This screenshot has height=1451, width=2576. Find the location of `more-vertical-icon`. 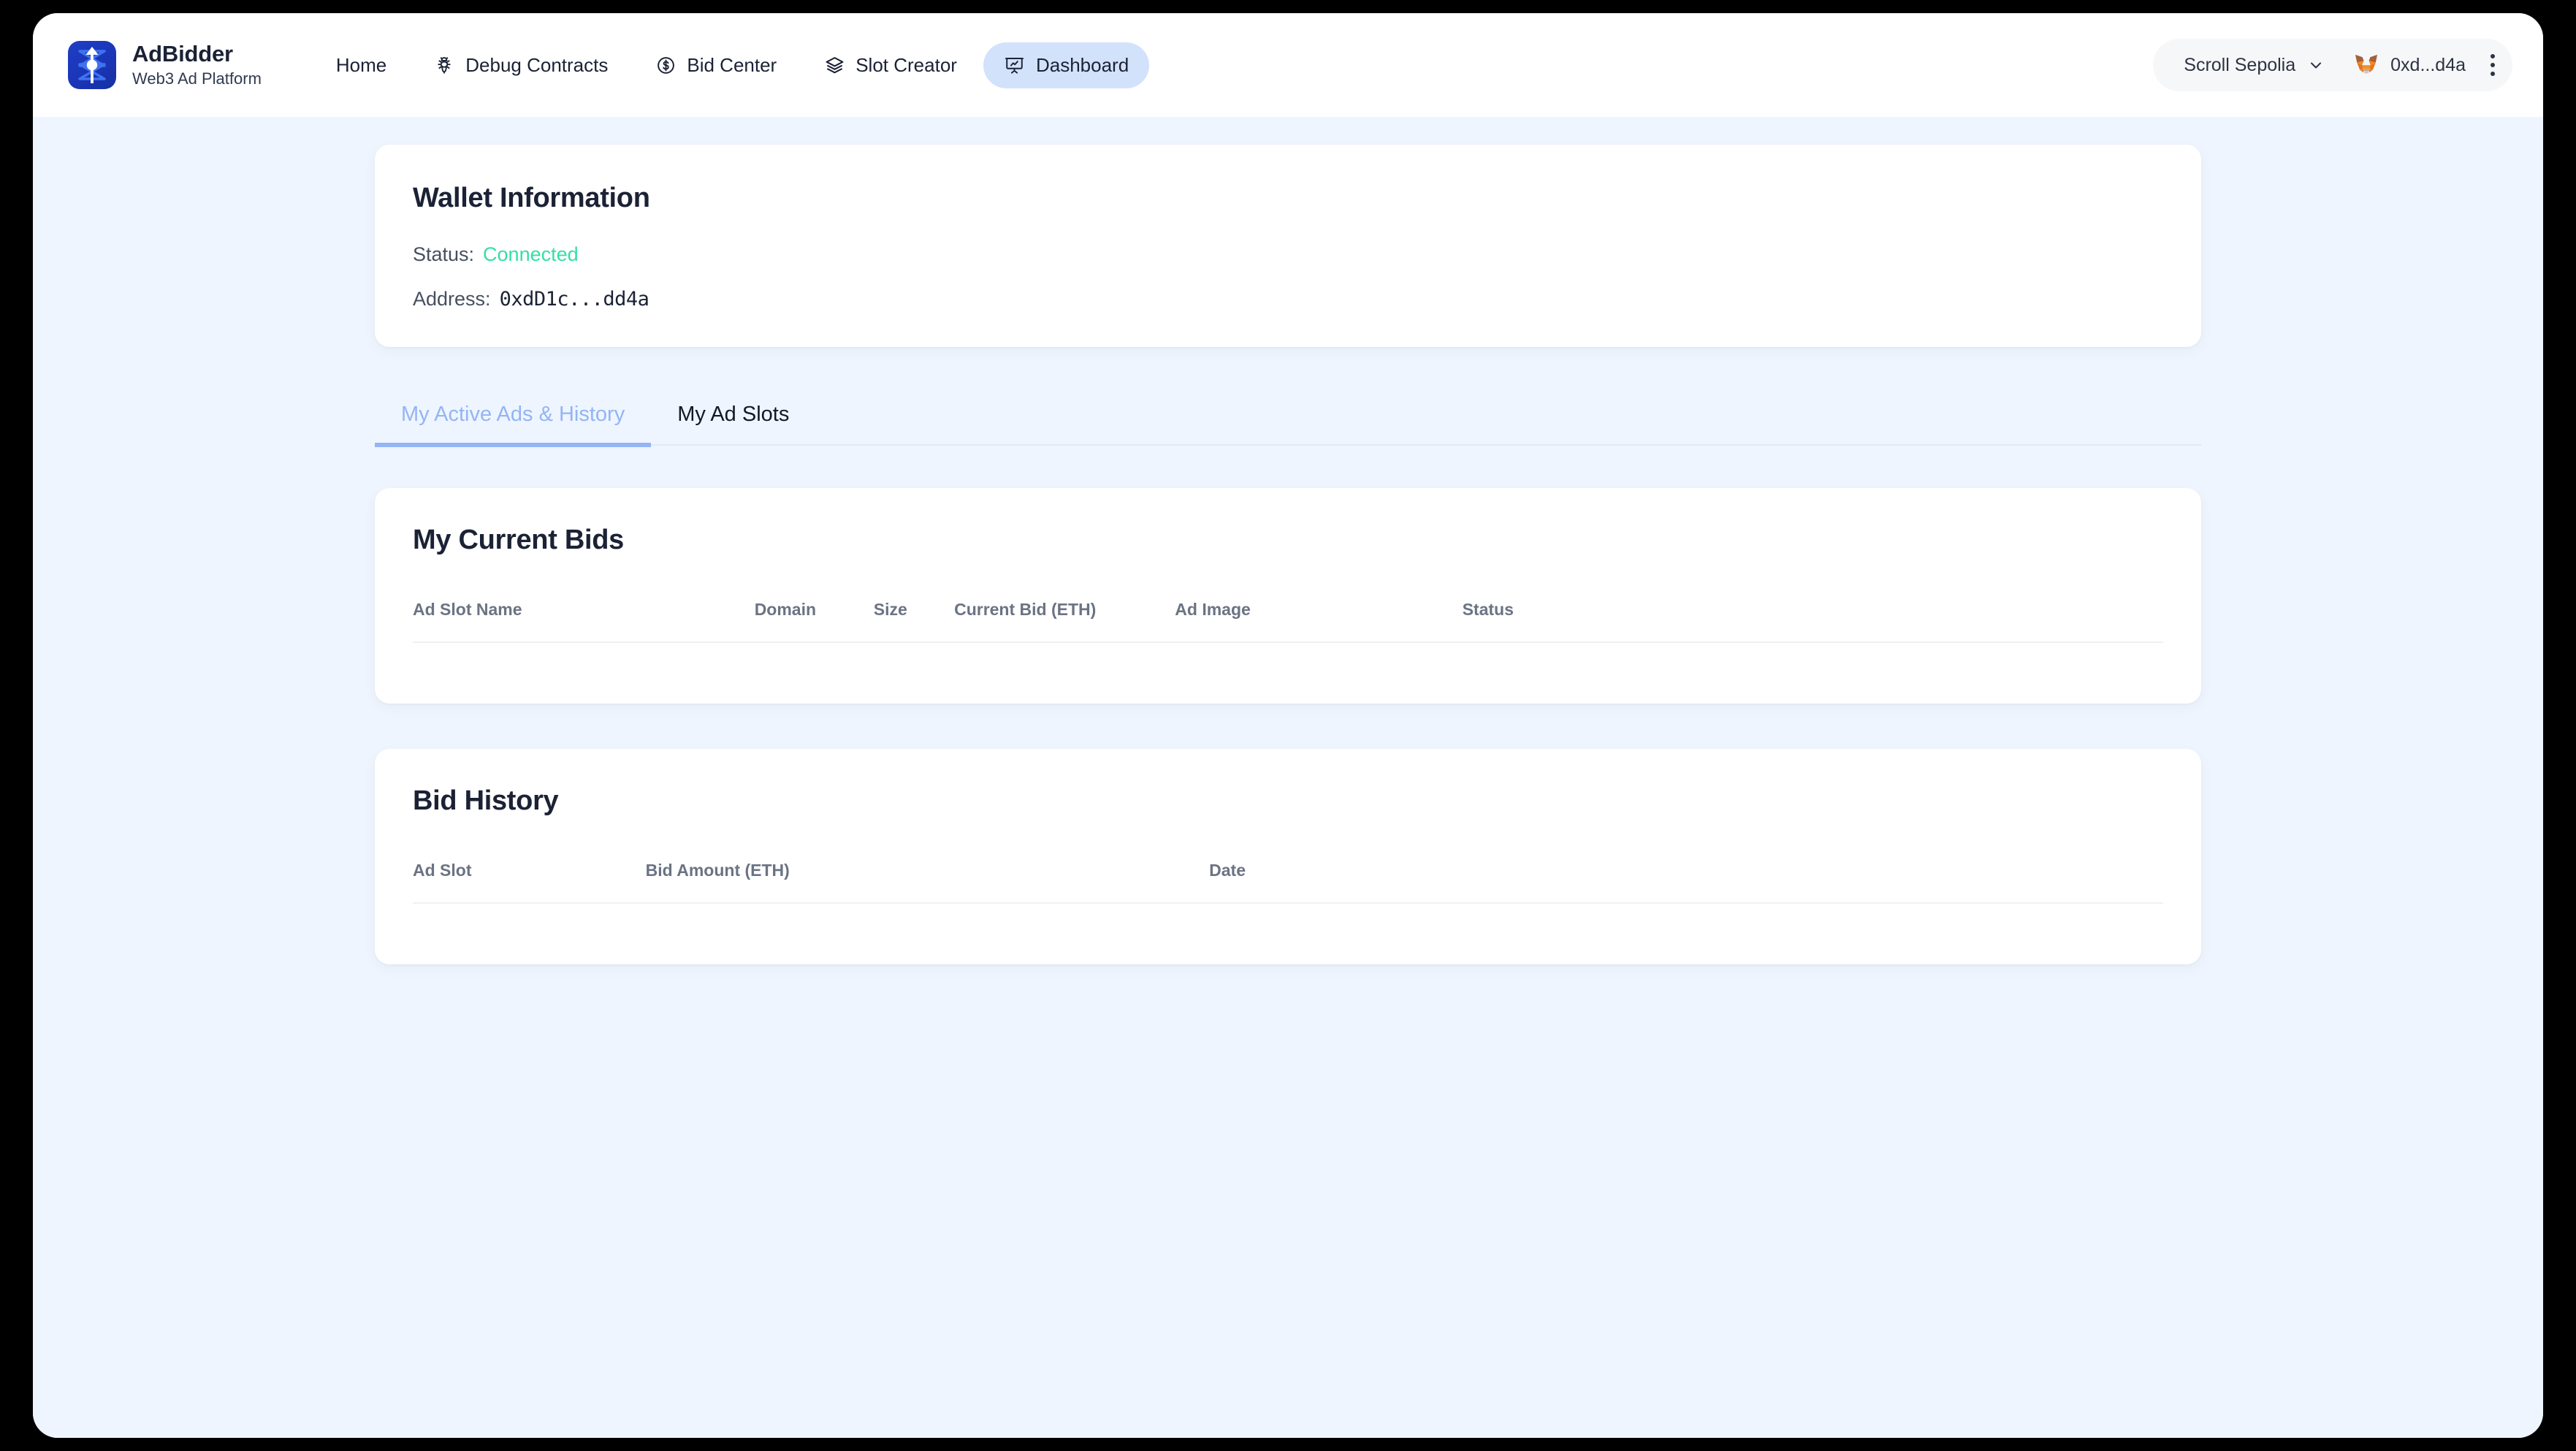

more-vertical-icon is located at coordinates (2492, 65).